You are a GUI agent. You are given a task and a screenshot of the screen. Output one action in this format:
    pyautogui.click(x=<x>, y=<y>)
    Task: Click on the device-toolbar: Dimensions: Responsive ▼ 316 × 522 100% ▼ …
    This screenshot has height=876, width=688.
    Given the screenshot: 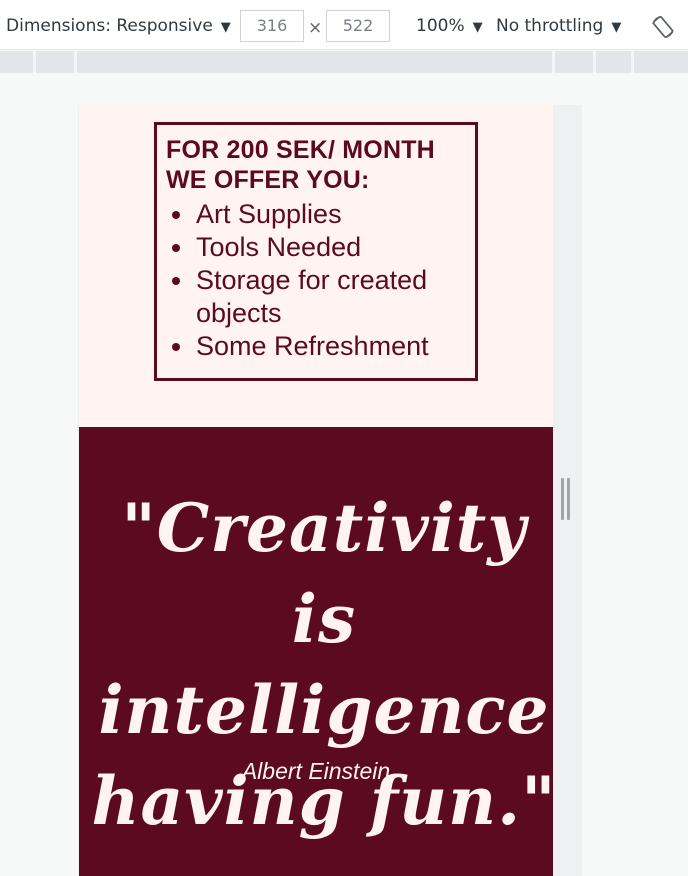 What is the action you would take?
    pyautogui.click(x=344, y=25)
    